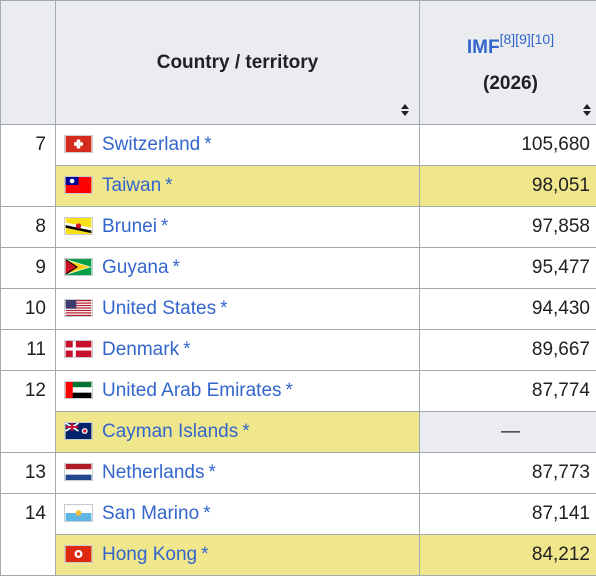  I want to click on country-cell: Cayman Islands *, so click(237, 432).